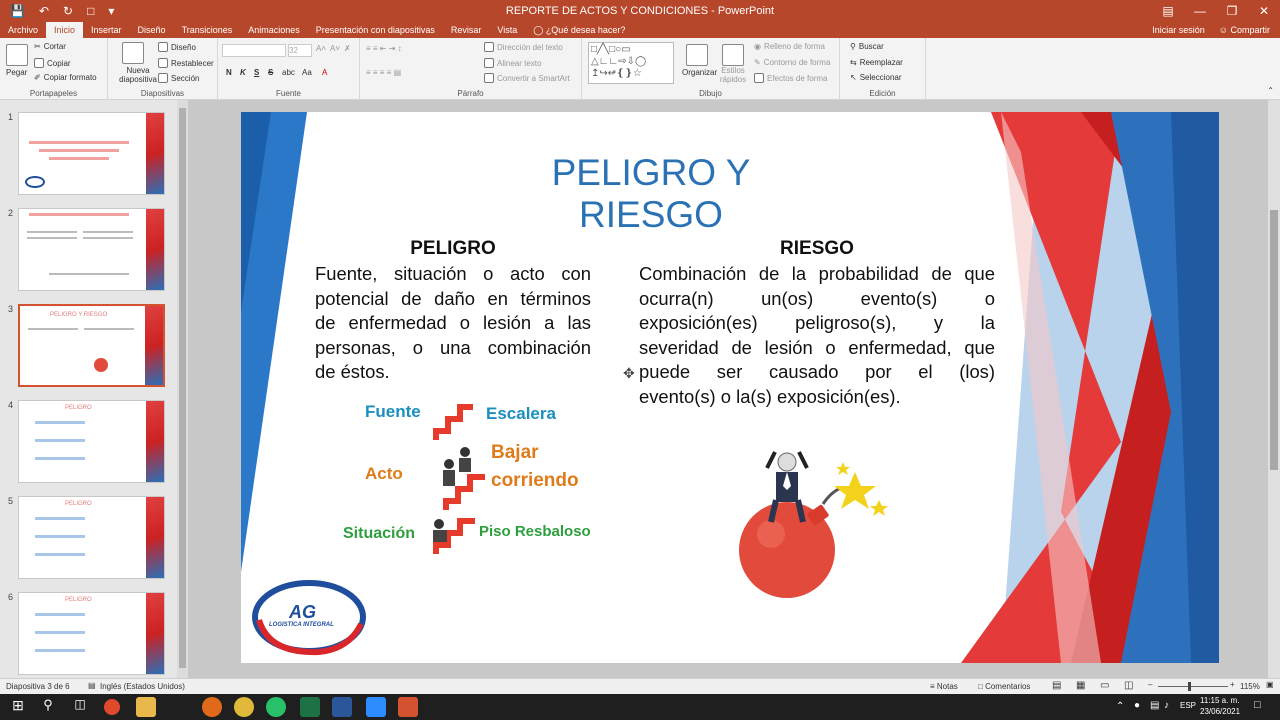 This screenshot has width=1280, height=720. I want to click on tray-icon: ●, so click(1137, 705).